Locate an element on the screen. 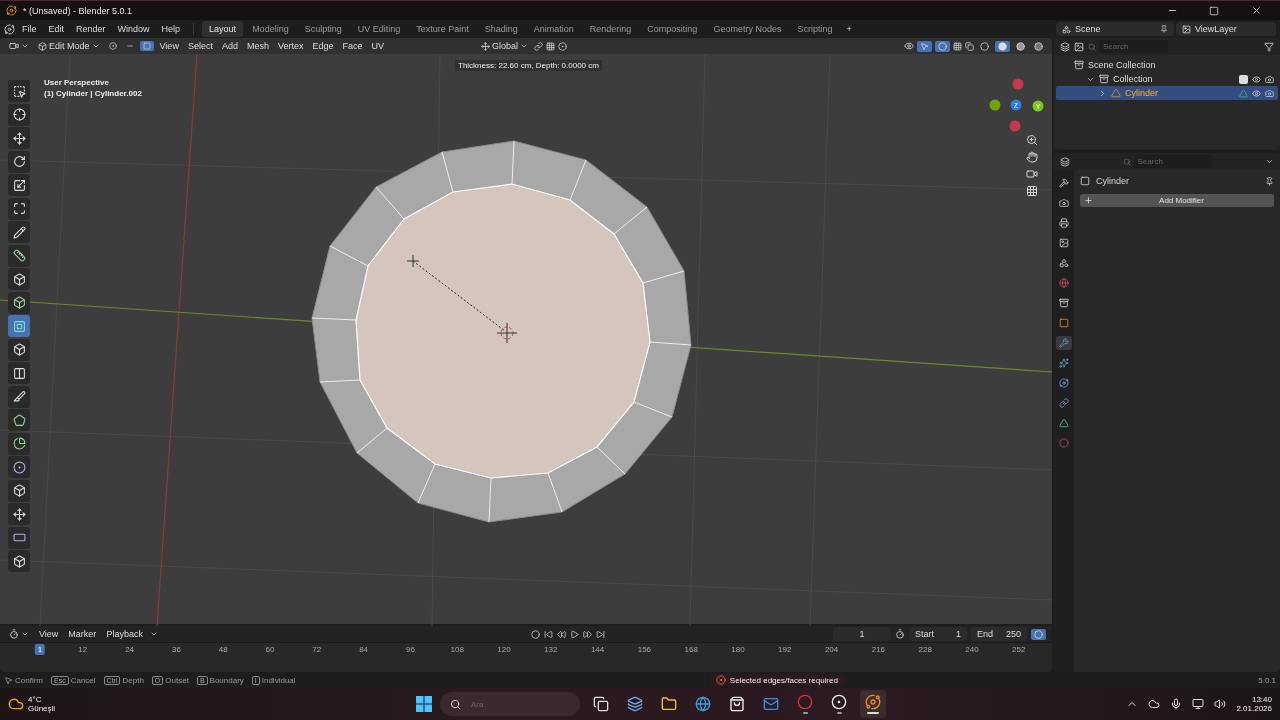 Image resolution: width=1280 pixels, height=720 pixels. menu-item: Playback is located at coordinates (124, 634).